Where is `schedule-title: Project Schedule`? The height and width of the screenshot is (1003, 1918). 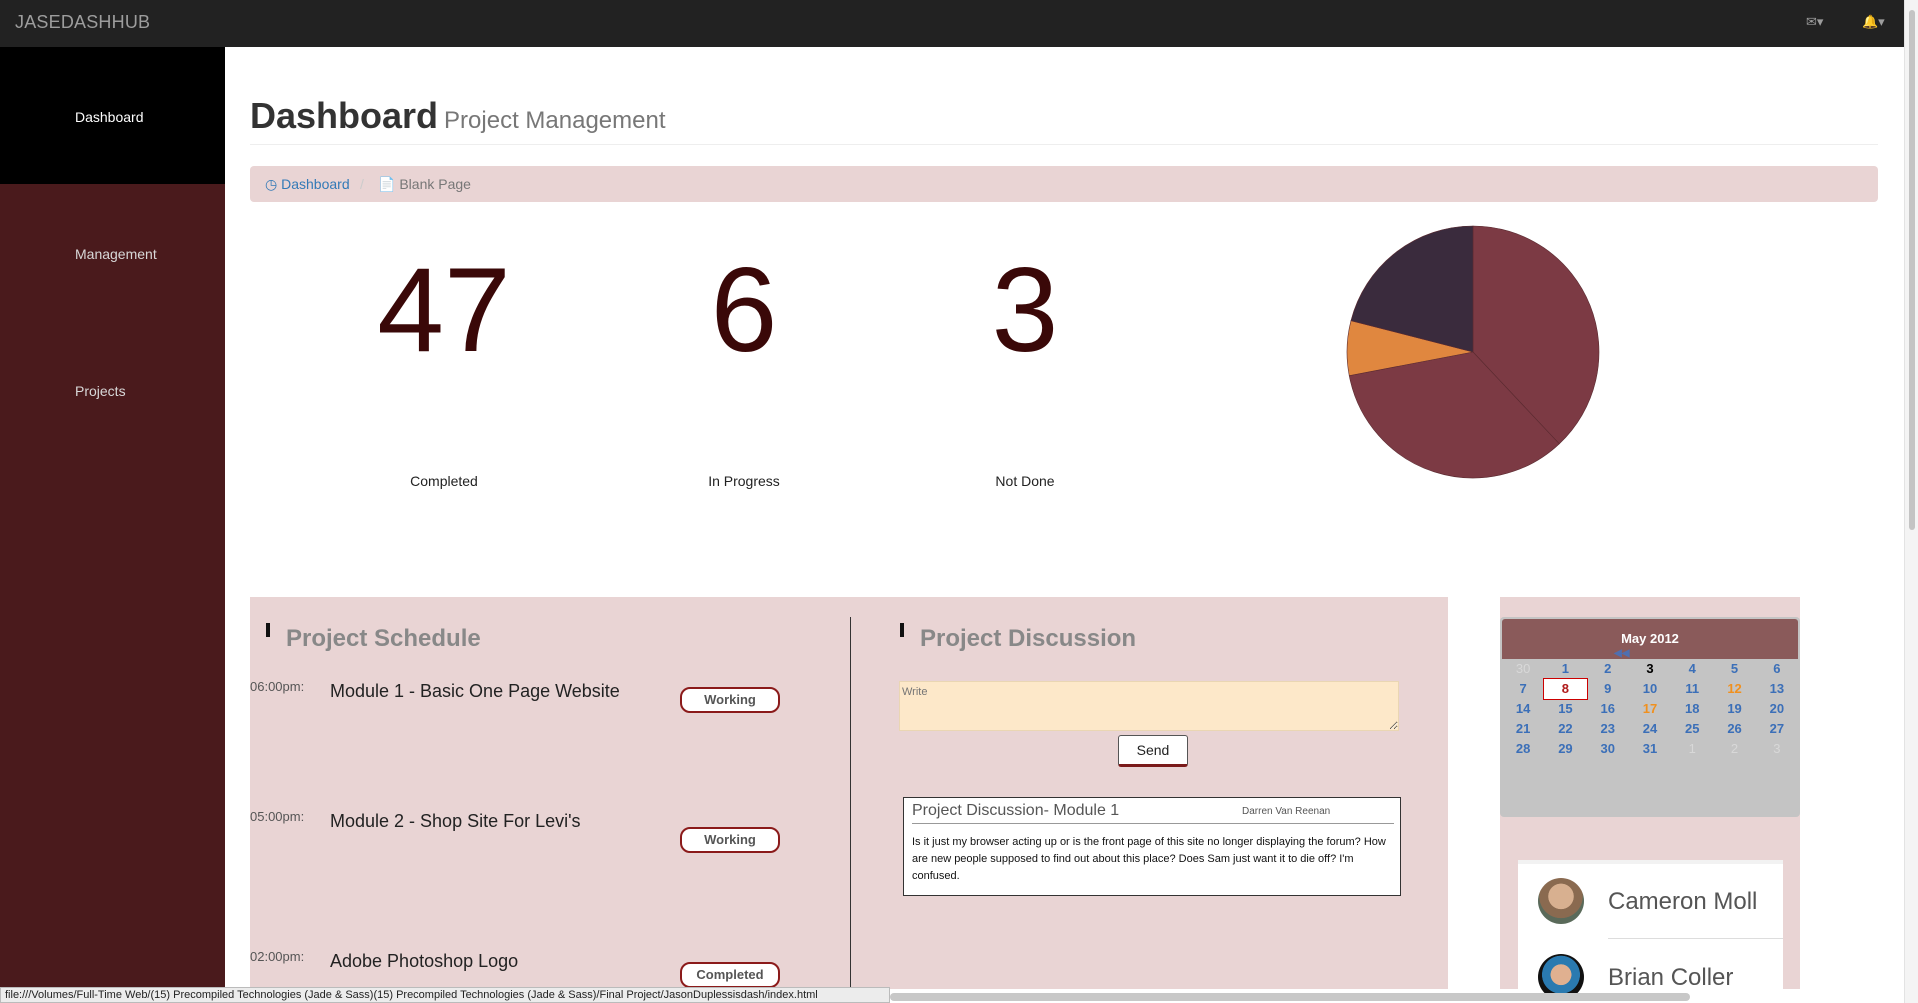
schedule-title: Project Schedule is located at coordinates (373, 637).